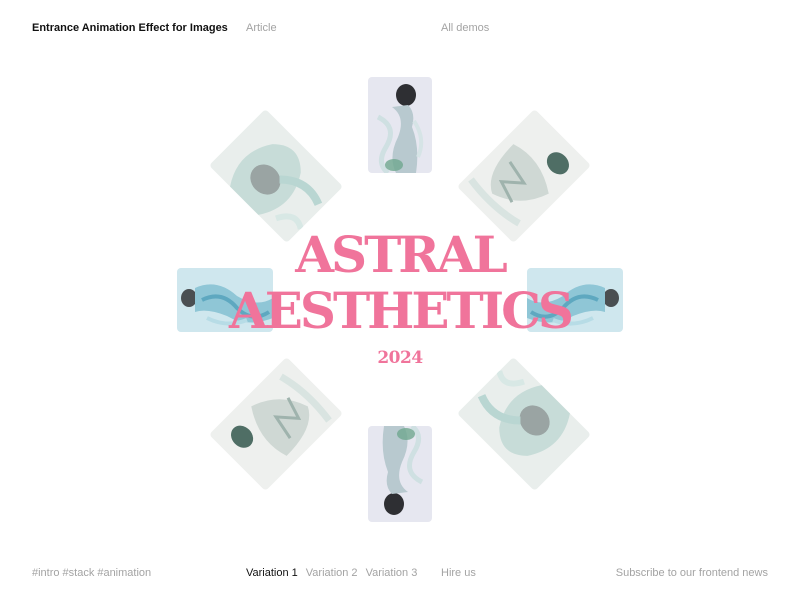 The width and height of the screenshot is (800, 600). I want to click on hire-us-link: Hire us, so click(458, 573).